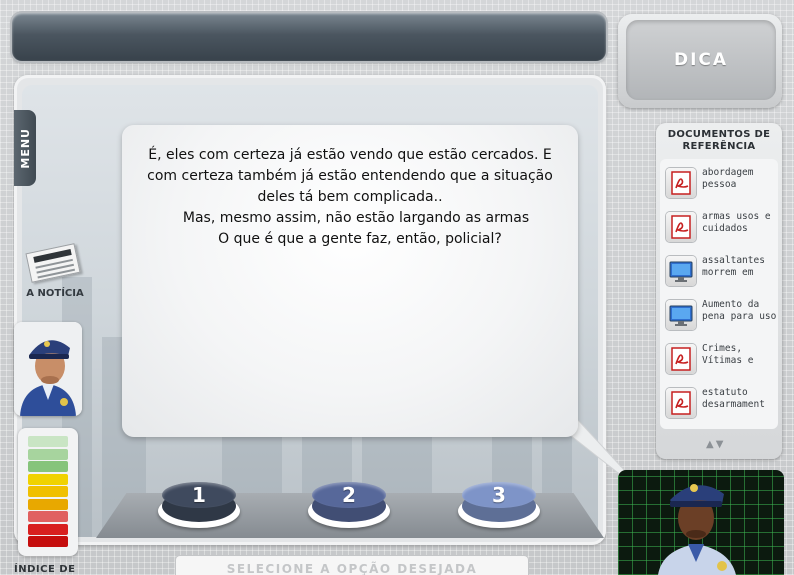 Image resolution: width=794 pixels, height=575 pixels. I want to click on docs-title: DOCUMENTOS DE REFERÊNCIA, so click(719, 140).